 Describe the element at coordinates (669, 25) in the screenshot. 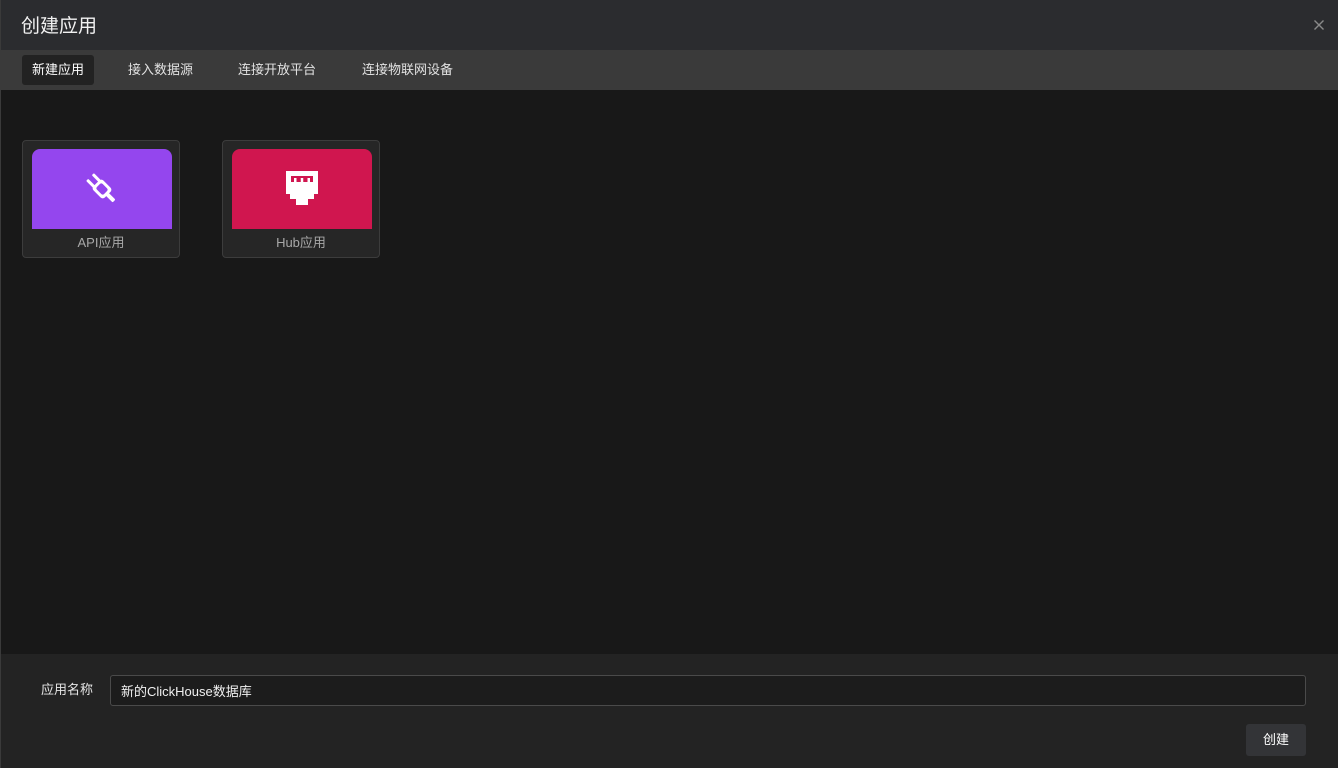

I see `dialog-titlebar: 创建应用` at that location.